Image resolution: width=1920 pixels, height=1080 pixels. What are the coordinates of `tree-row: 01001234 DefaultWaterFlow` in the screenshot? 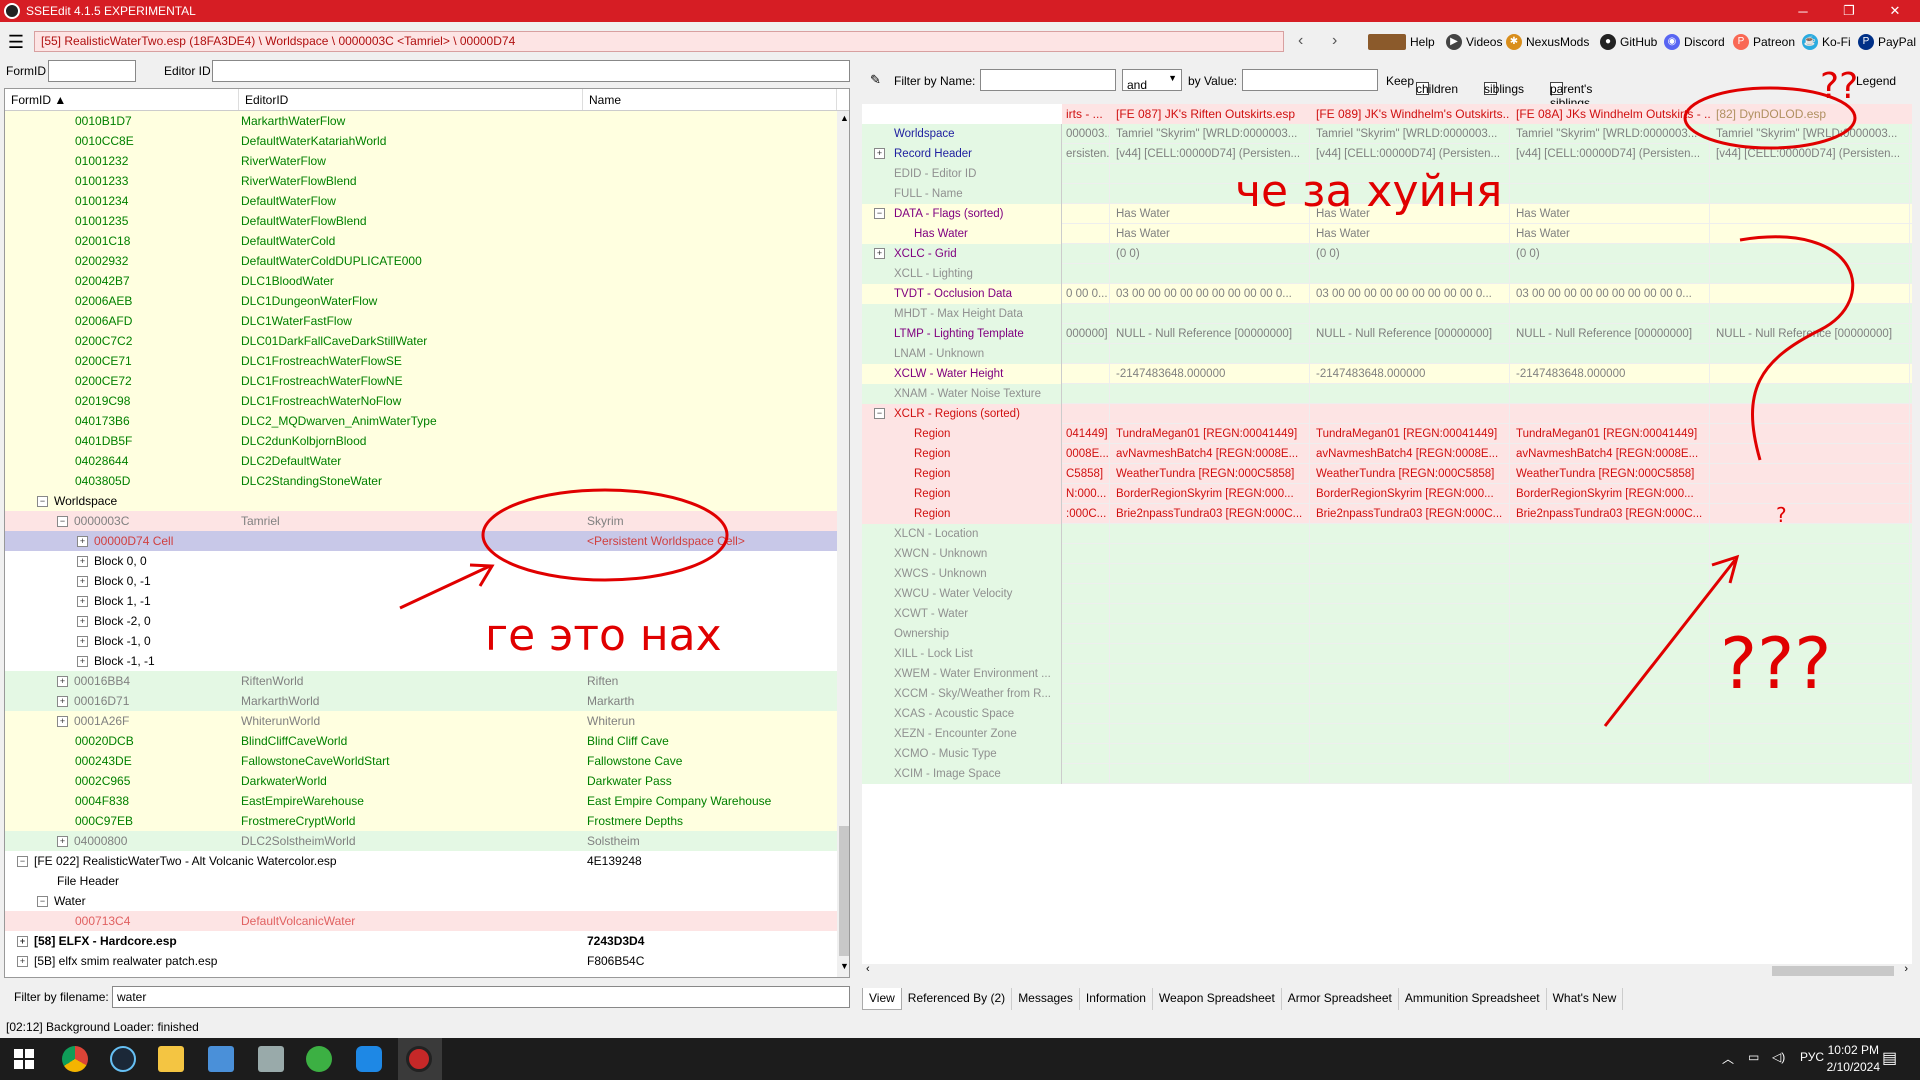 It's located at (427, 201).